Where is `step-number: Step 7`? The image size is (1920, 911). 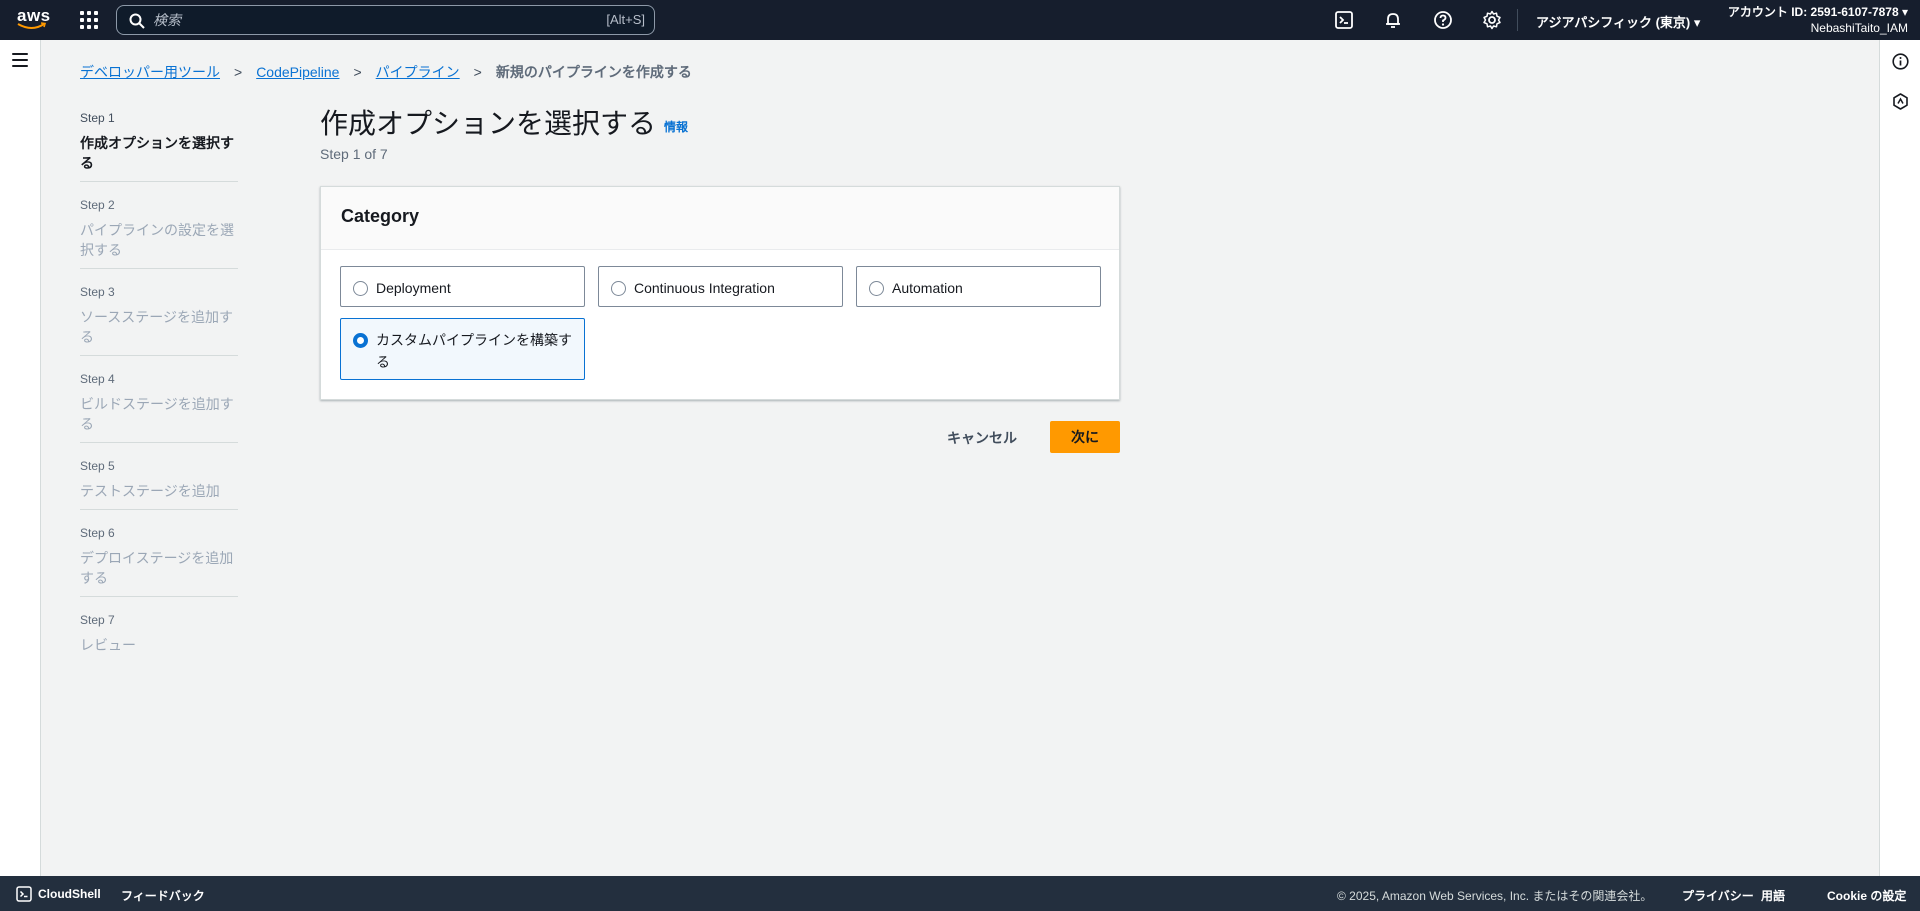 step-number: Step 7 is located at coordinates (97, 620).